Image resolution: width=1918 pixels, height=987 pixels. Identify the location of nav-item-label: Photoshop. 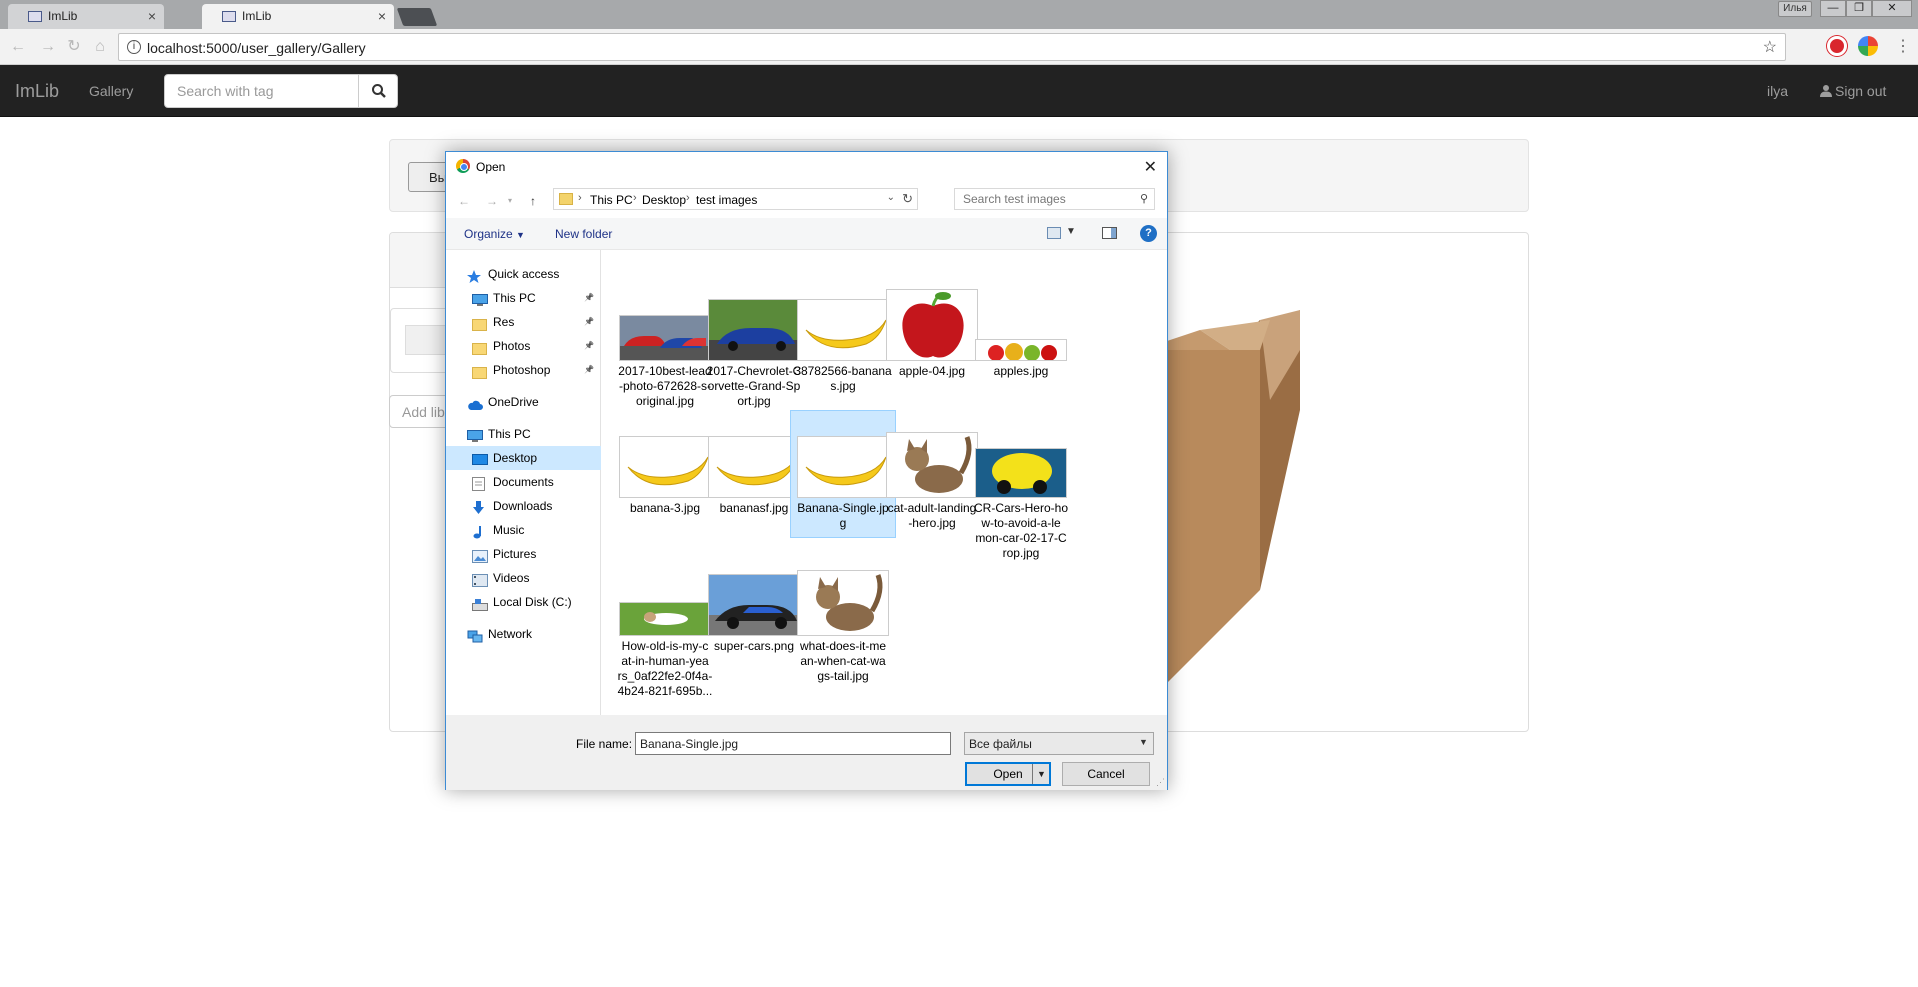
(522, 370).